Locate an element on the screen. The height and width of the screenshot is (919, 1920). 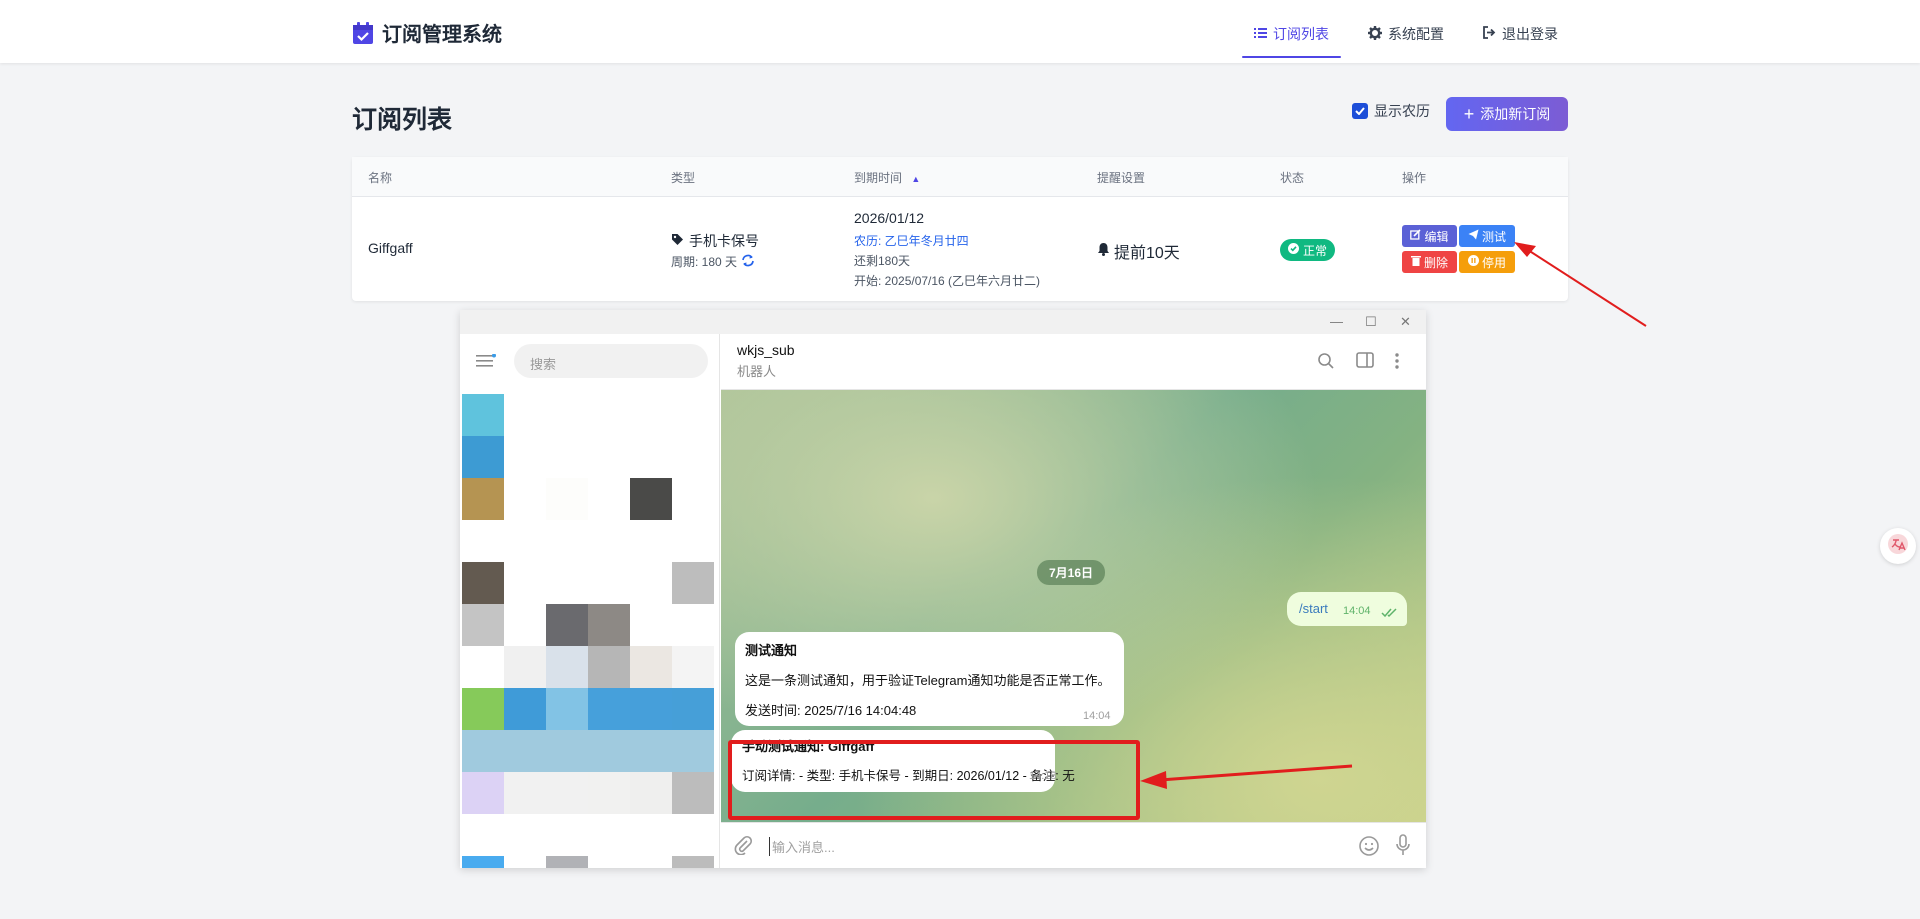
translate-widget is located at coordinates (1898, 546).